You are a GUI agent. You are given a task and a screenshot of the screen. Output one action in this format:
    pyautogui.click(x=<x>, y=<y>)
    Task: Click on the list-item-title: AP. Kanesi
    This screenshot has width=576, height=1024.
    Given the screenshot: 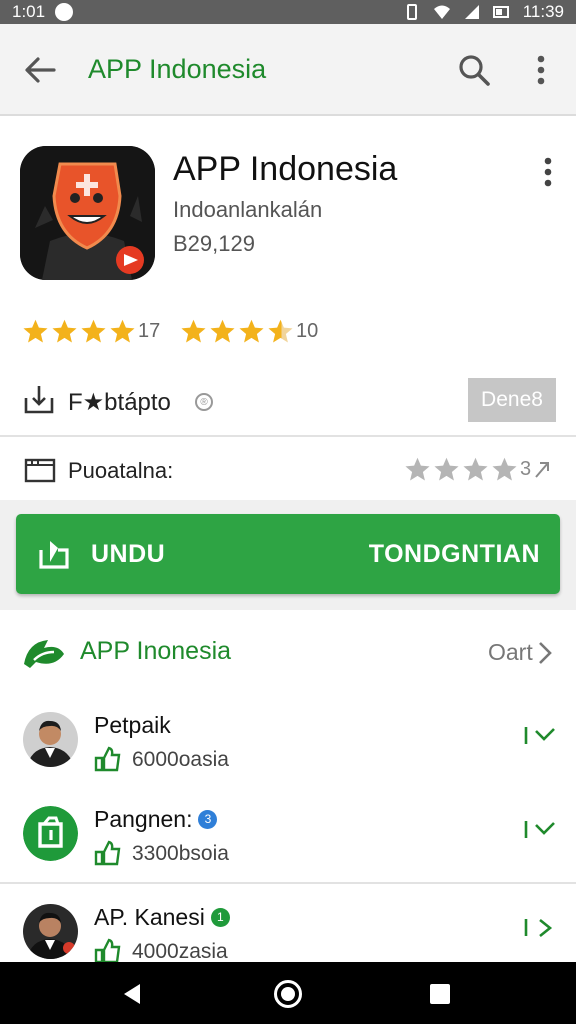 What is the action you would take?
    pyautogui.click(x=149, y=917)
    